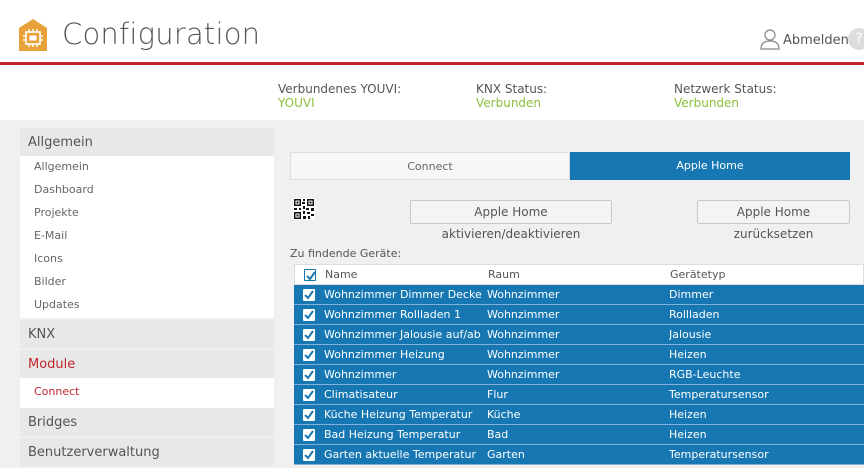 The image size is (864, 468). Describe the element at coordinates (402, 334) in the screenshot. I see `cell-name: Wohnzimmer Jalousie auf/ab` at that location.